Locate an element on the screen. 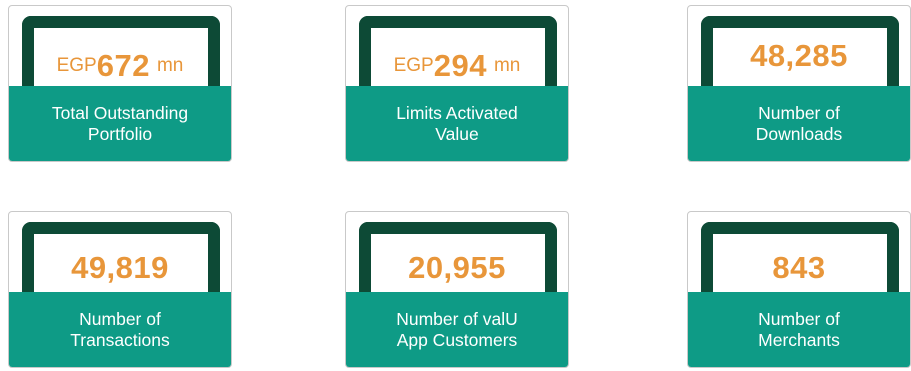 The width and height of the screenshot is (911, 371). kpi-label: Number of Transactions is located at coordinates (120, 329).